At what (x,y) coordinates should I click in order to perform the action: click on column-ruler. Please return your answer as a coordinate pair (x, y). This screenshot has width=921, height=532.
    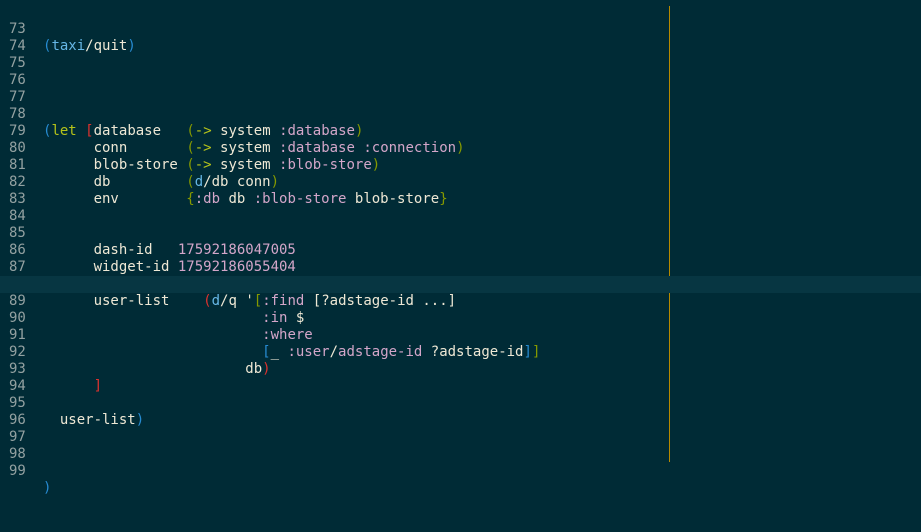
    Looking at the image, I should click on (669, 234).